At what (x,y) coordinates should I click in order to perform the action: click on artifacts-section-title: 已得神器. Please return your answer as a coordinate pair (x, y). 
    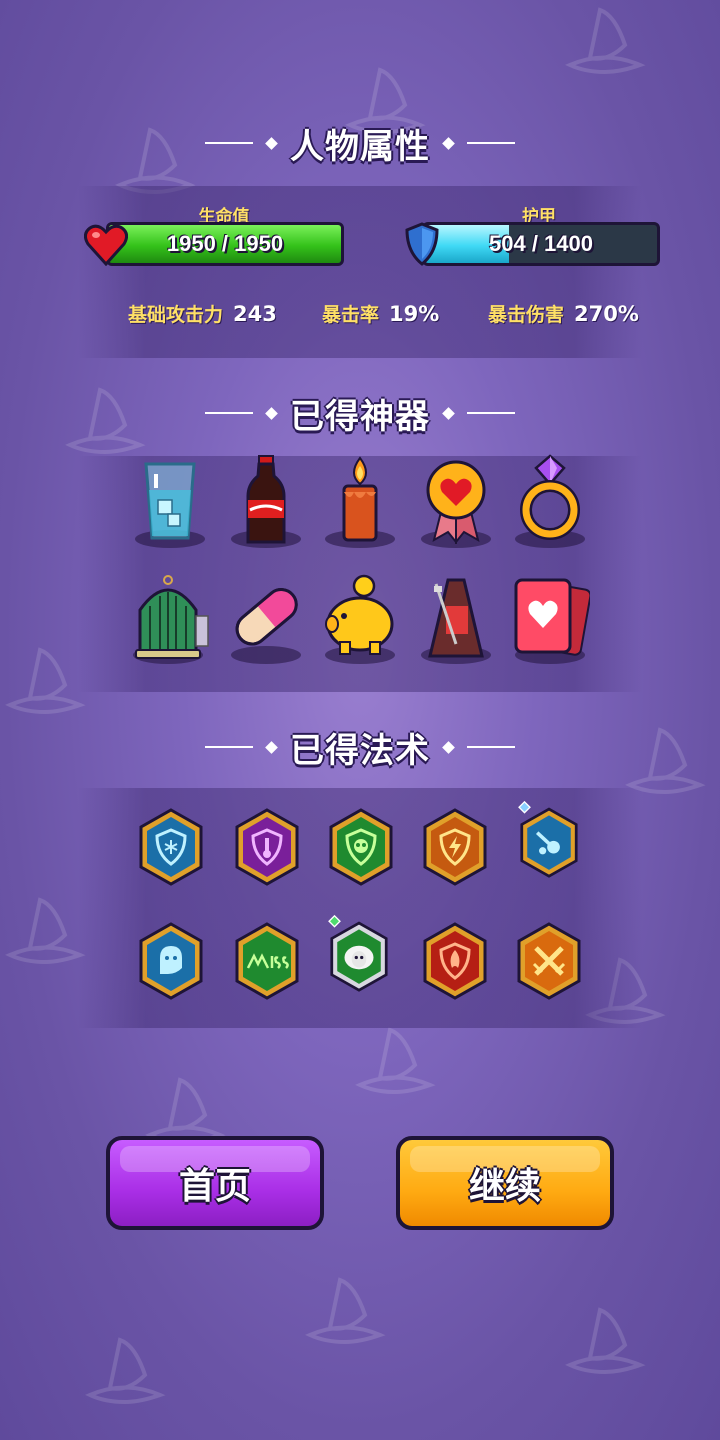
    Looking at the image, I should click on (360, 413).